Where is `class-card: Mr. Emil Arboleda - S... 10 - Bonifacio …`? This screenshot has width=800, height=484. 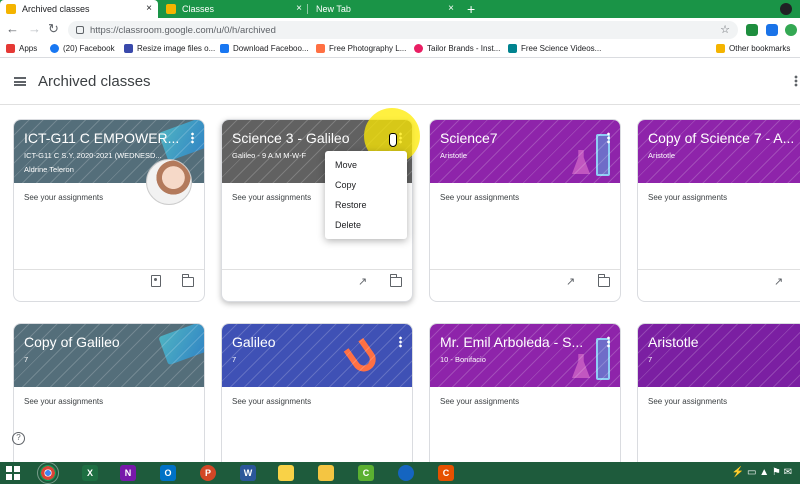
class-card: Mr. Emil Arboleda - S... 10 - Bonifacio … is located at coordinates (525, 392).